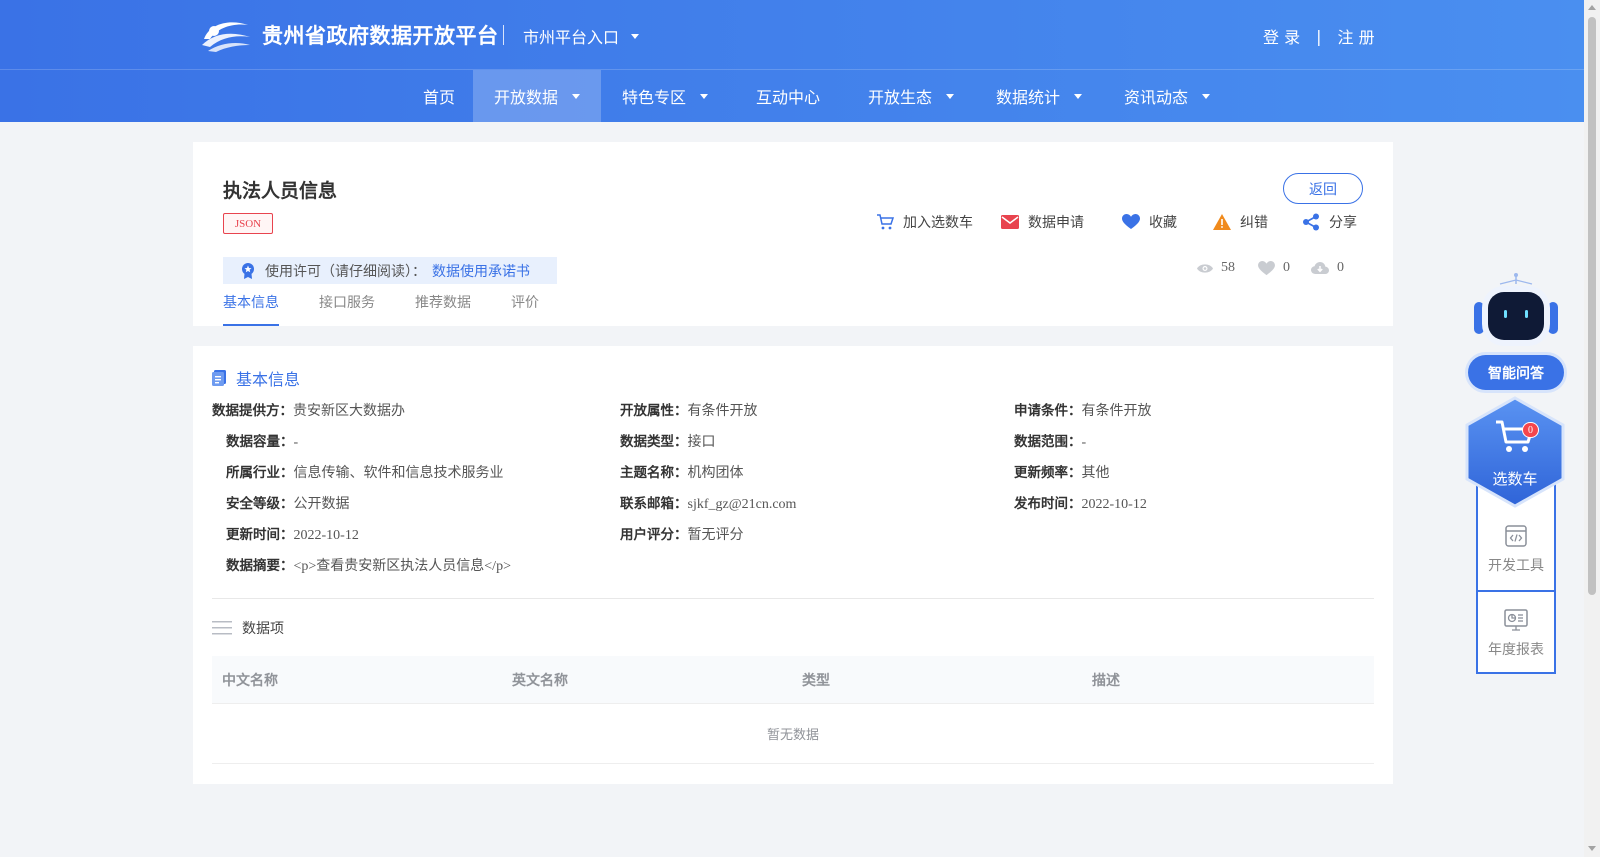  What do you see at coordinates (260, 566) in the screenshot?
I see `field-label: 数据摘要：` at bounding box center [260, 566].